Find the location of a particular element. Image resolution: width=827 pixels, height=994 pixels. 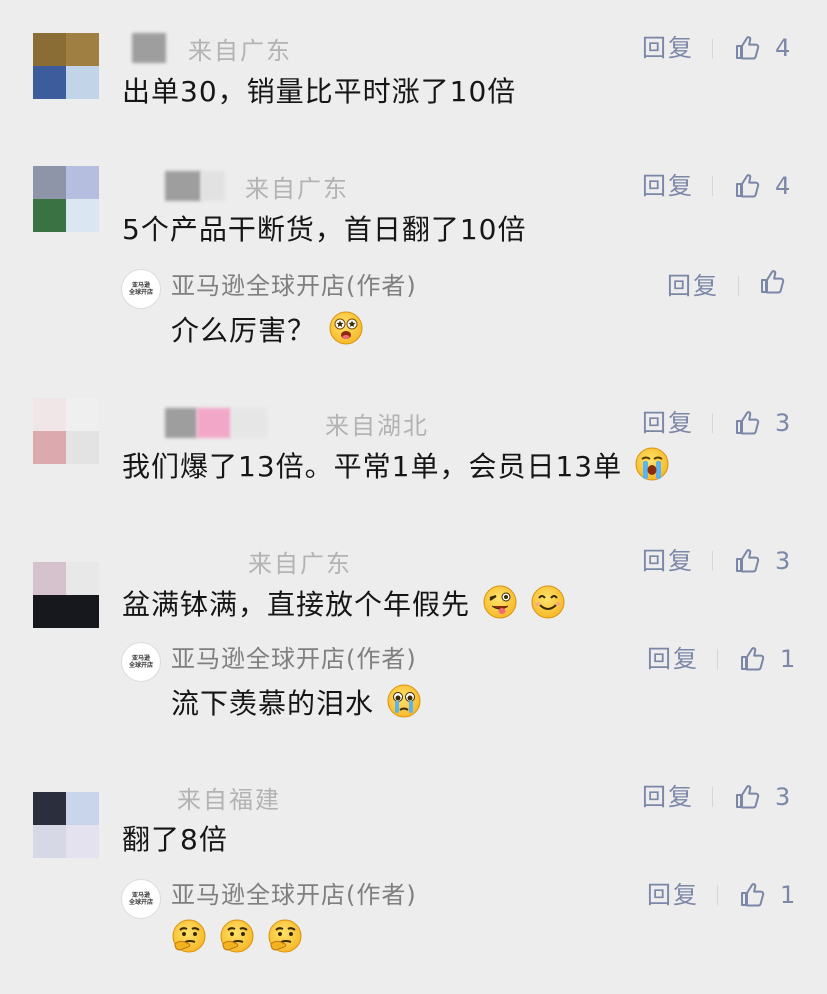

comment-text: 我们爆了13倍。平常1单，会员日13单 is located at coordinates (396, 466).